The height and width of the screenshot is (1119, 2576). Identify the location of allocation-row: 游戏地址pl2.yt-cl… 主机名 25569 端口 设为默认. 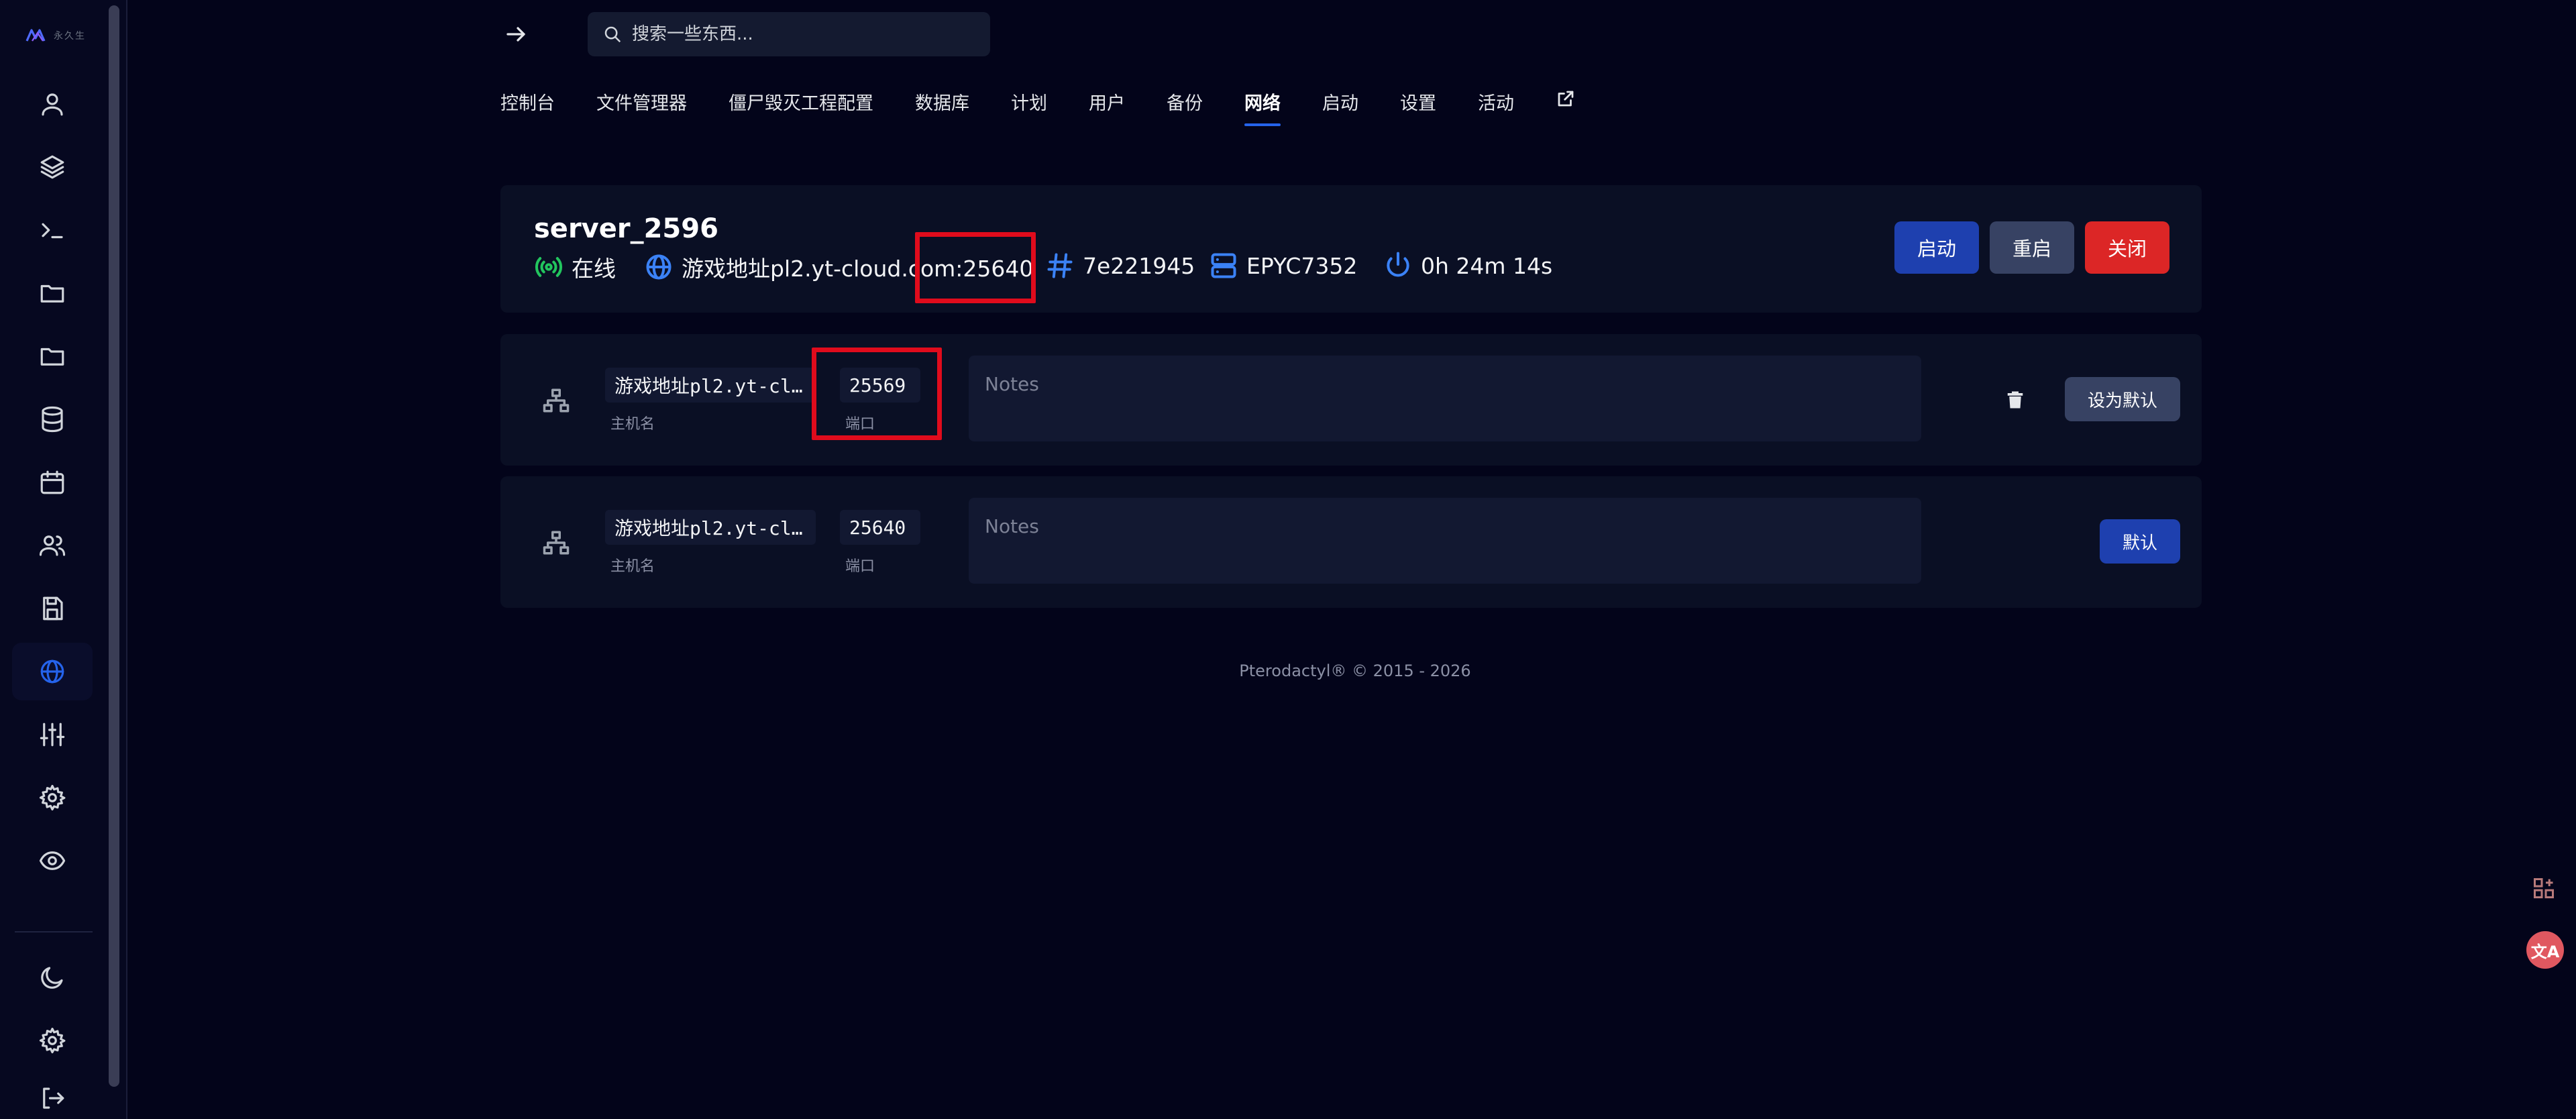
(1351, 400).